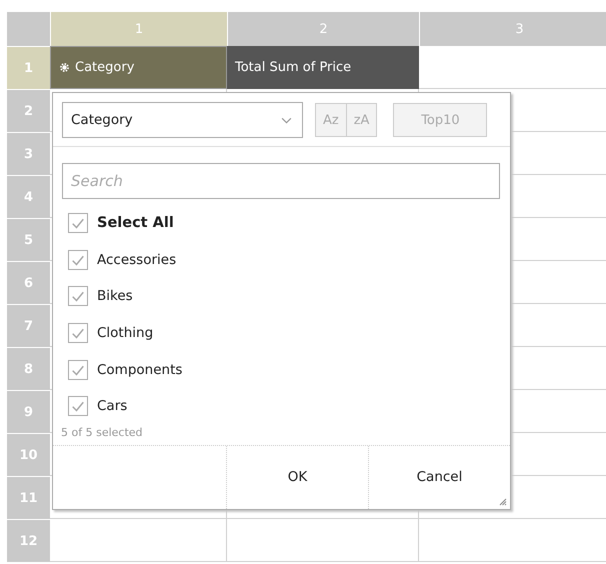 This screenshot has height=564, width=606. What do you see at coordinates (138, 67) in the screenshot?
I see `pivot-header-cell: Category` at bounding box center [138, 67].